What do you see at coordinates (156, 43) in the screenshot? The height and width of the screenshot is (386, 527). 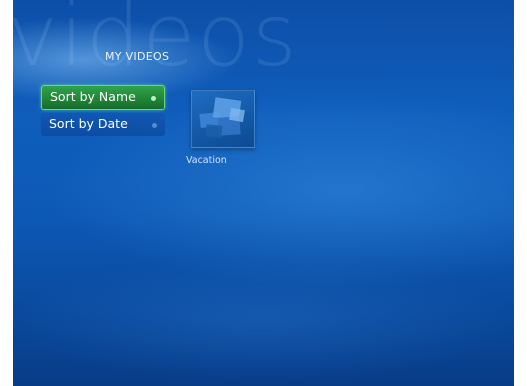 I see `background-watermark: videos` at bounding box center [156, 43].